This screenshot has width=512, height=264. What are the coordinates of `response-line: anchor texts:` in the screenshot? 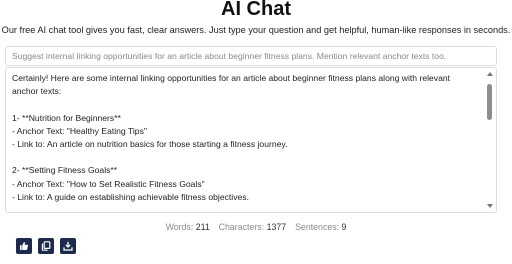 It's located at (37, 91).